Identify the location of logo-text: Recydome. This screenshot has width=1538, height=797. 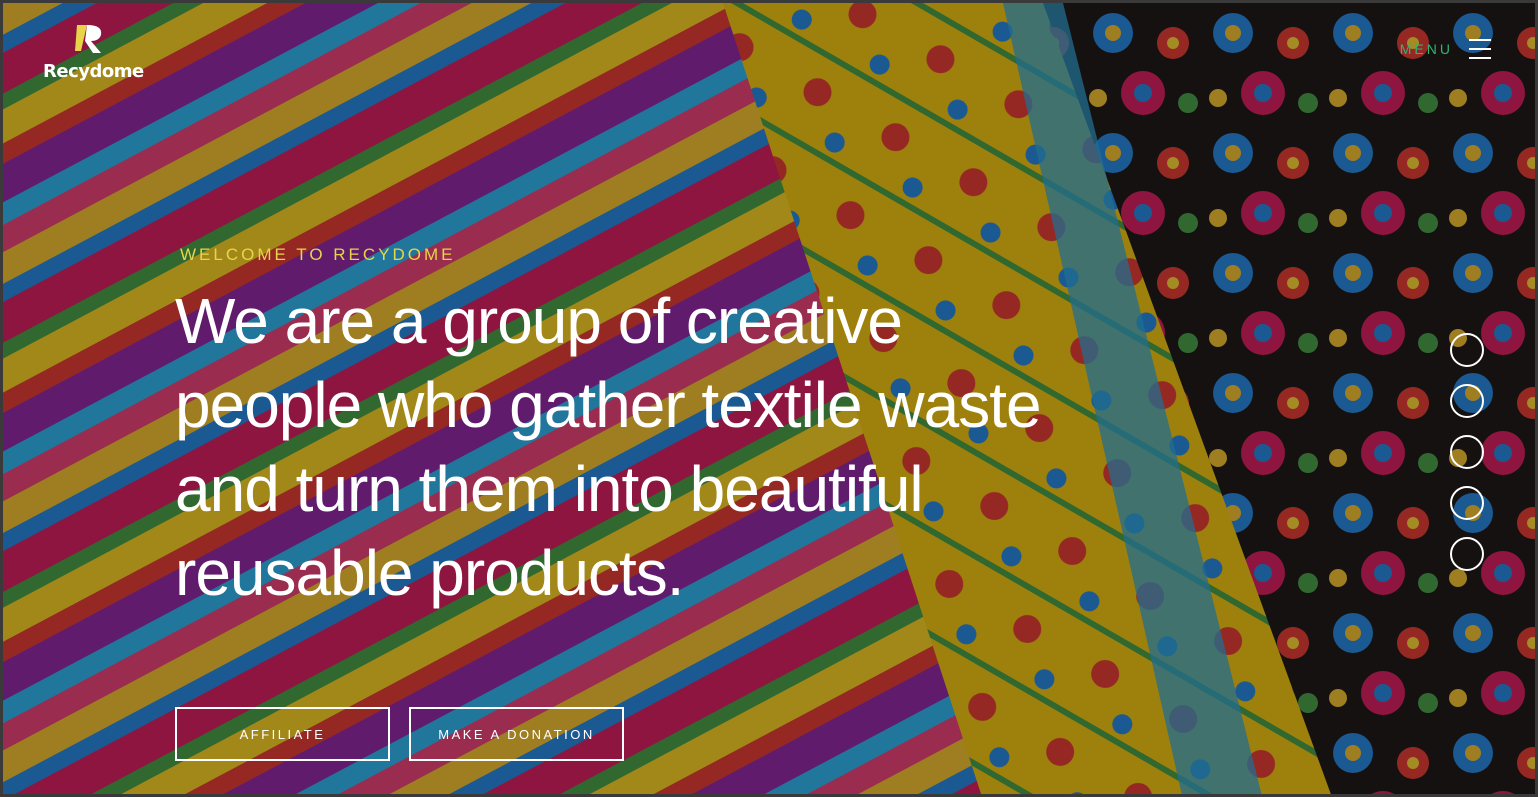
(93, 71).